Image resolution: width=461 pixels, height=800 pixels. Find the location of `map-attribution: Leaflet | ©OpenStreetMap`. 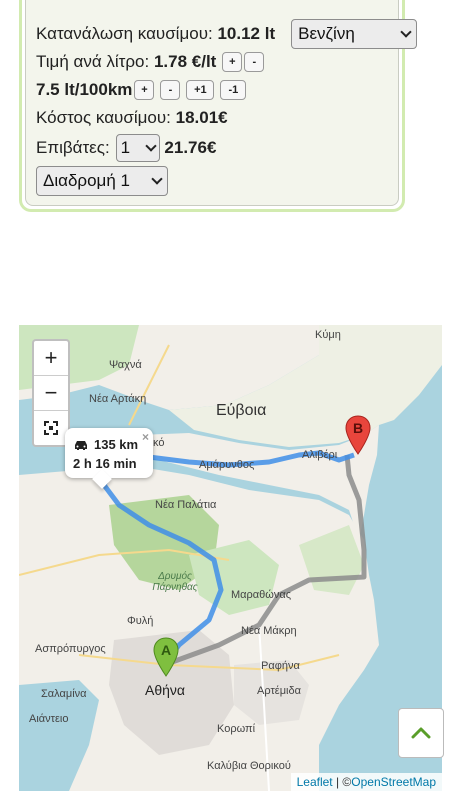

map-attribution: Leaflet | ©OpenStreetMap is located at coordinates (366, 782).